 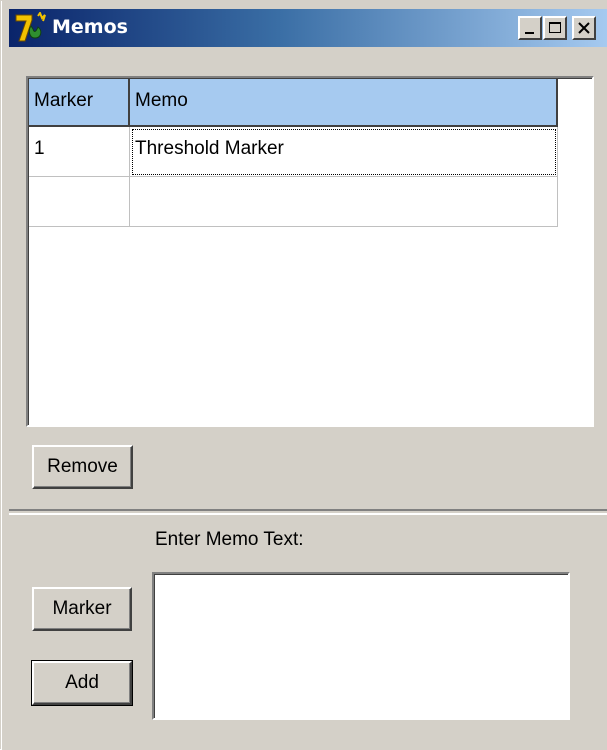 What do you see at coordinates (31, 27) in the screenshot?
I see `app-7-icon` at bounding box center [31, 27].